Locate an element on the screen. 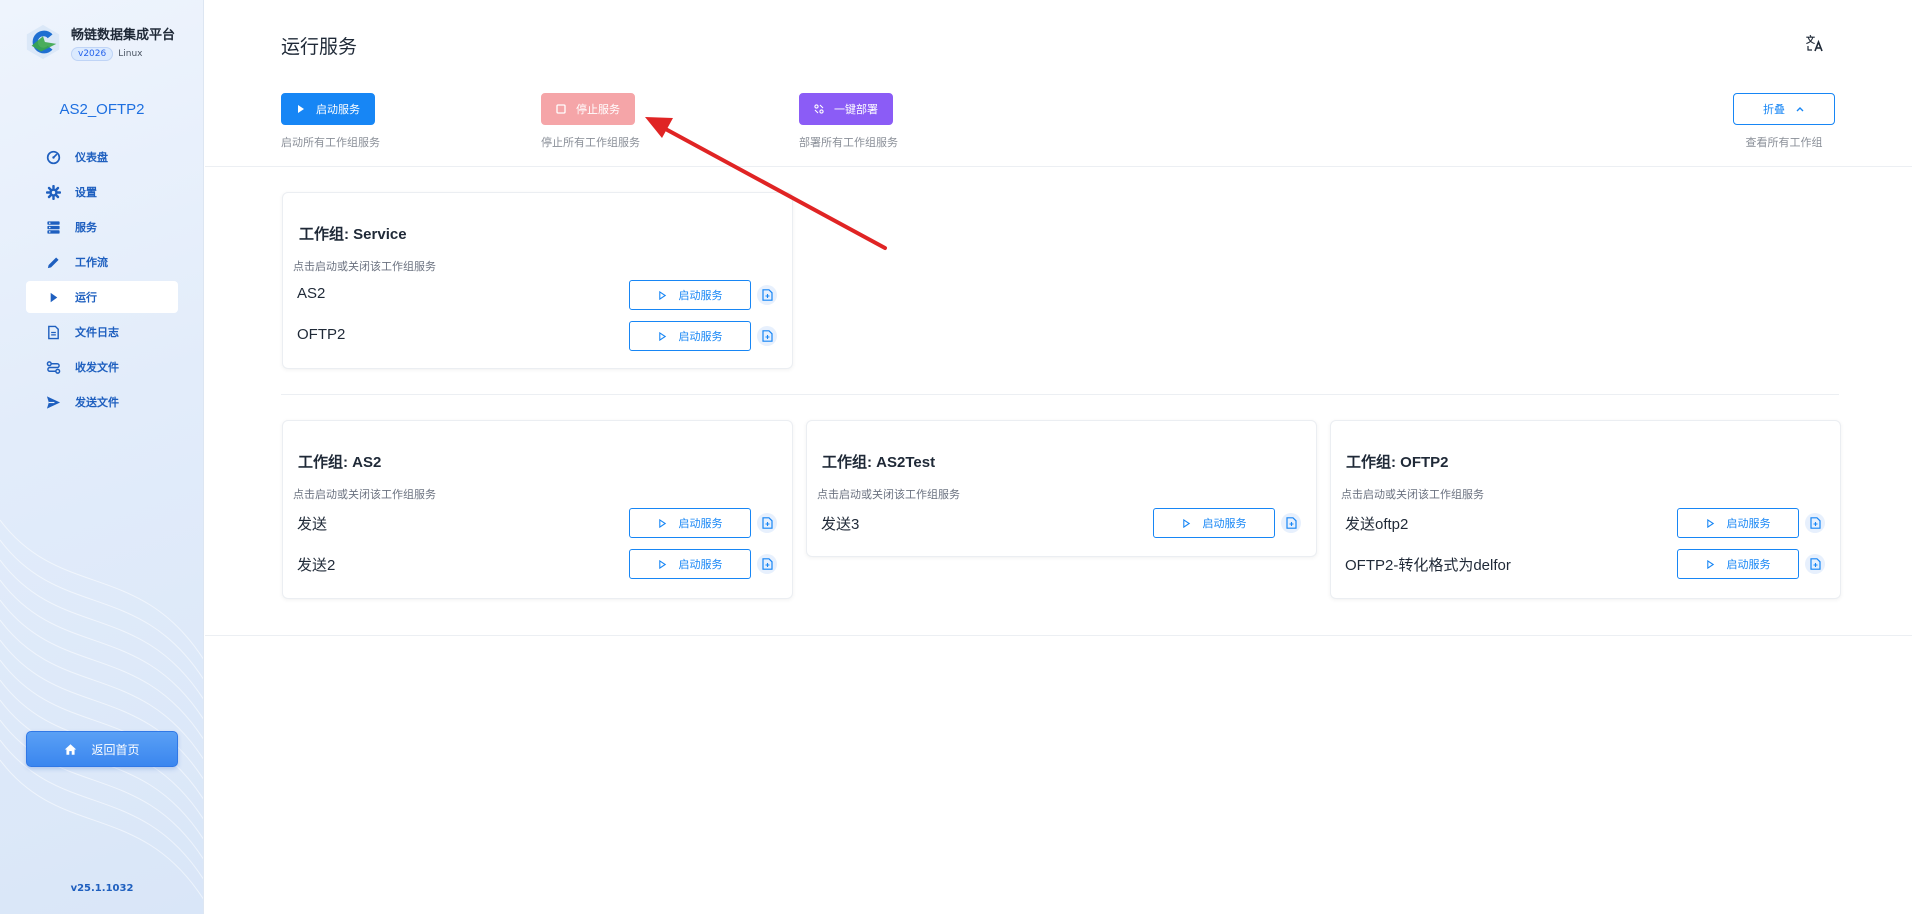  page-title: 运行服务 is located at coordinates (319, 47).